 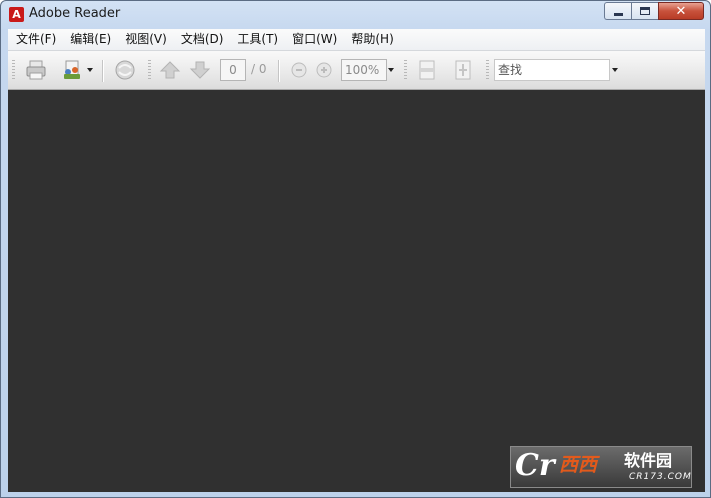 I want to click on share-dropdown-icon, so click(x=90, y=70).